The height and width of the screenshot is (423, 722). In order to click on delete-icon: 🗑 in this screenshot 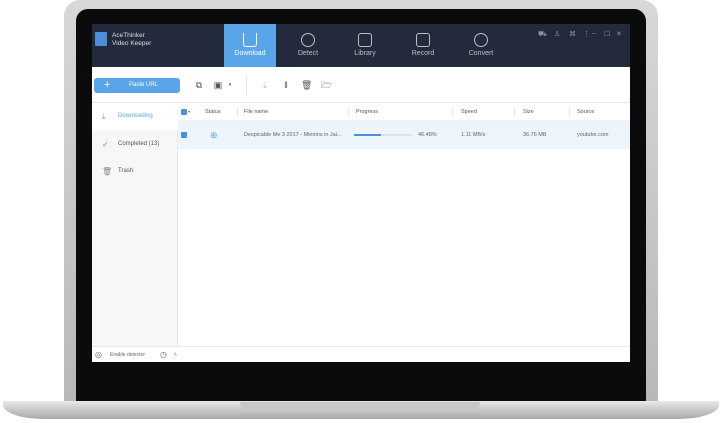, I will do `click(306, 85)`.